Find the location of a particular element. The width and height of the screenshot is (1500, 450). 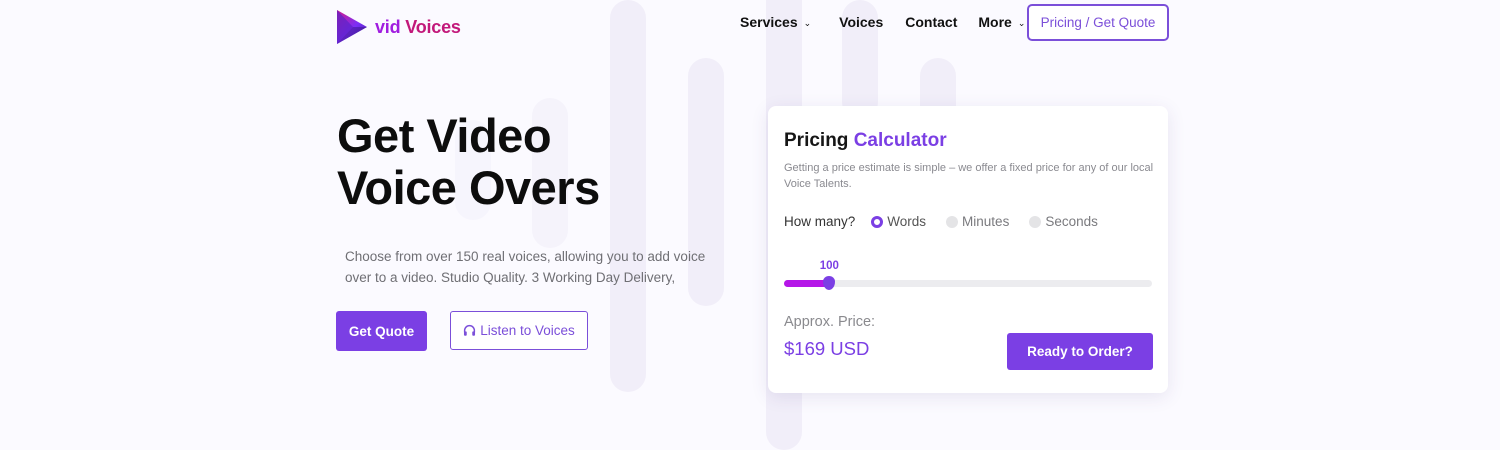

slider-value: 100 is located at coordinates (829, 266).